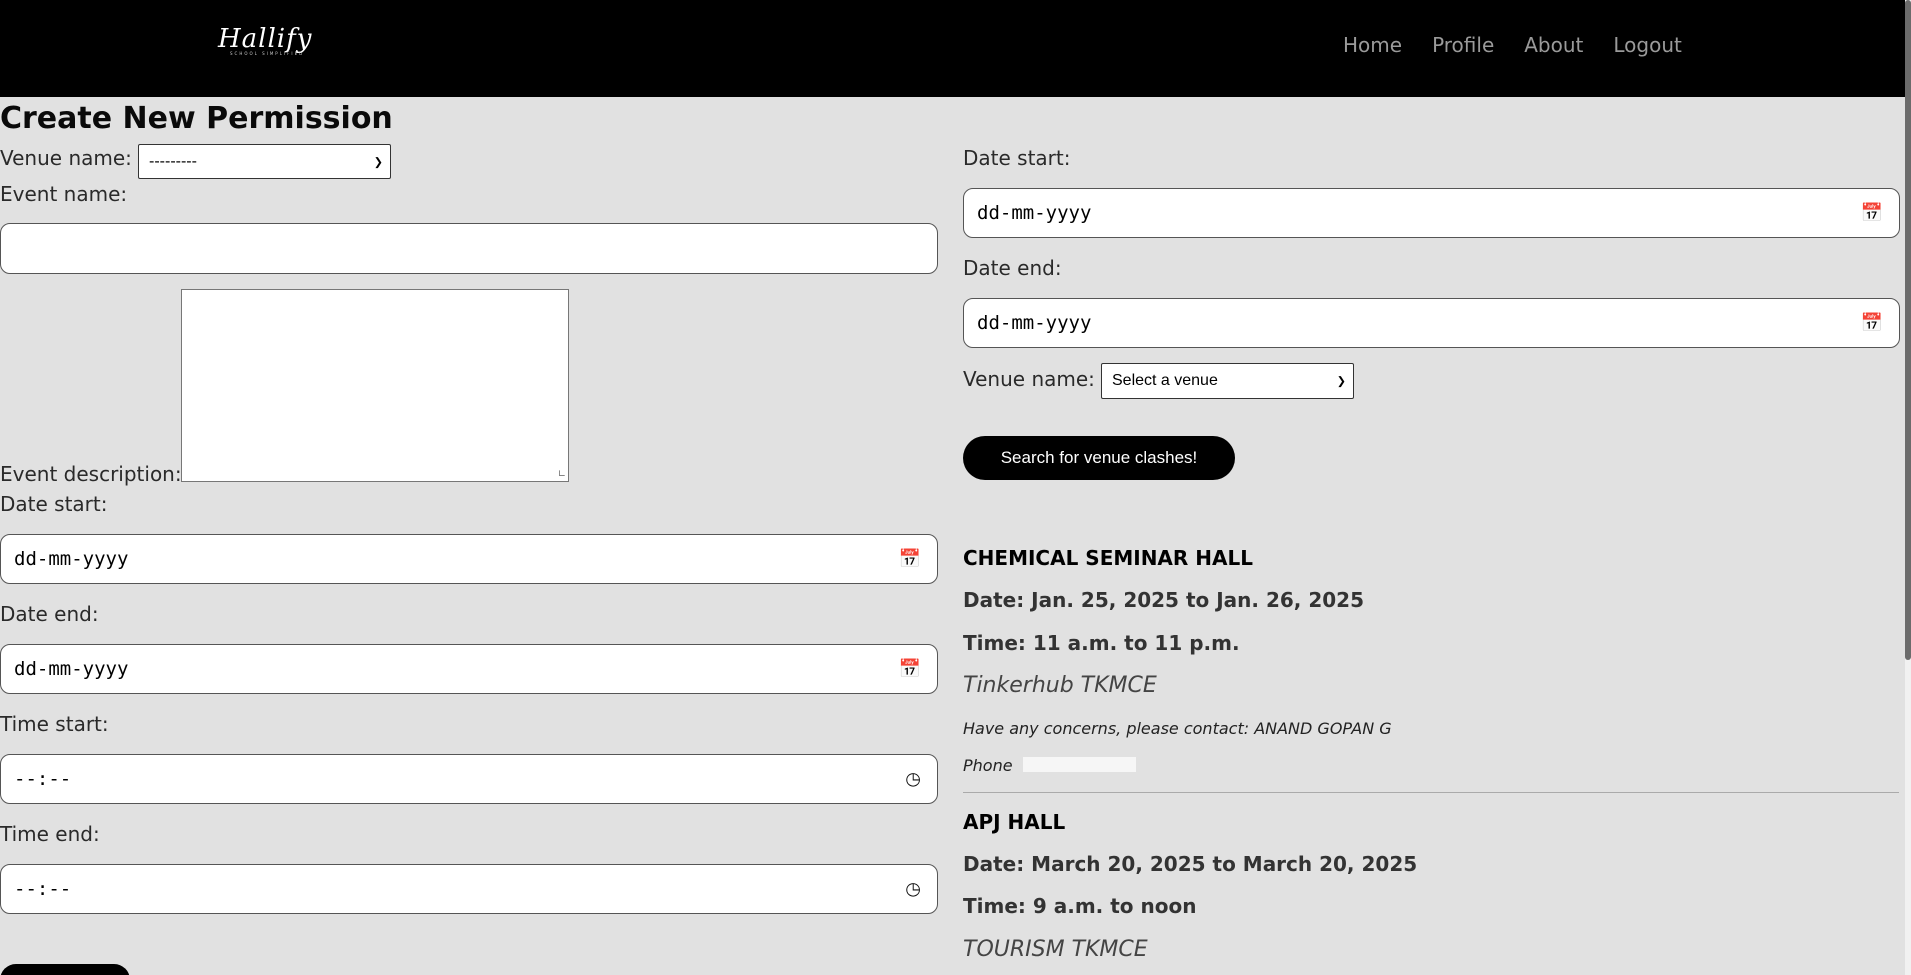  Describe the element at coordinates (173, 161) in the screenshot. I see `venue-select-value: ---------` at that location.